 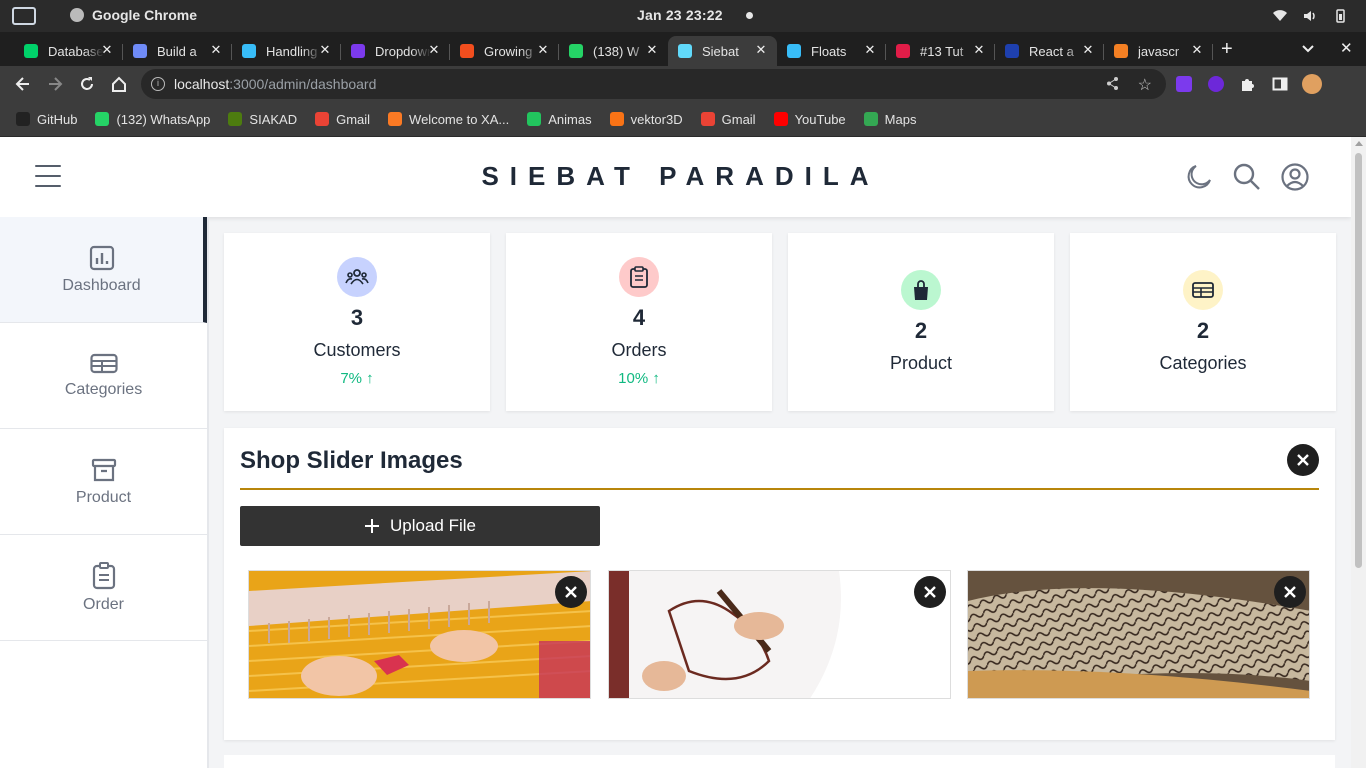 What do you see at coordinates (103, 588) in the screenshot?
I see `sidebar-item-order: Order` at bounding box center [103, 588].